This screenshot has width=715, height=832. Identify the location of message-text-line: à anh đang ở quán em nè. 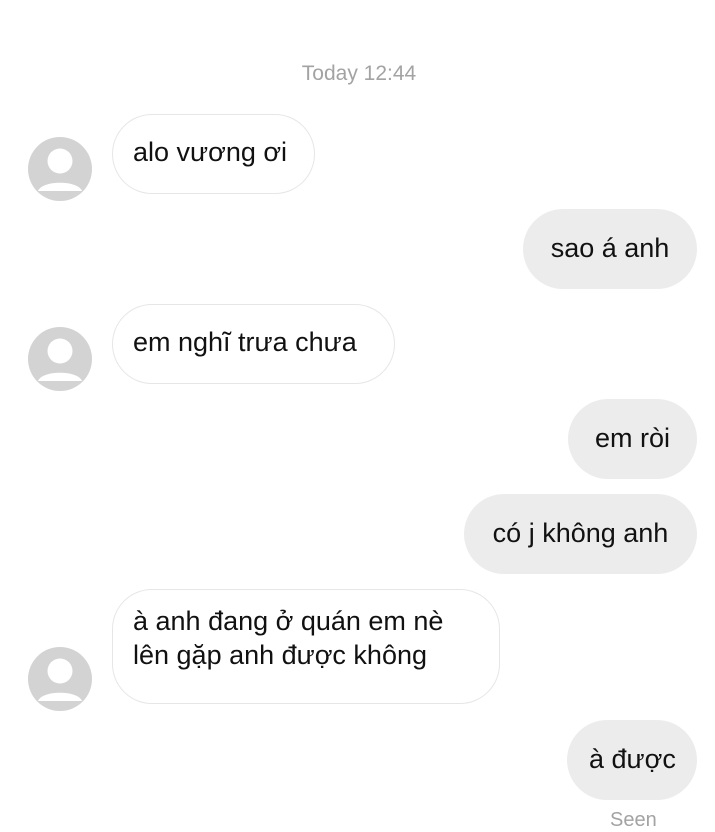
(288, 621).